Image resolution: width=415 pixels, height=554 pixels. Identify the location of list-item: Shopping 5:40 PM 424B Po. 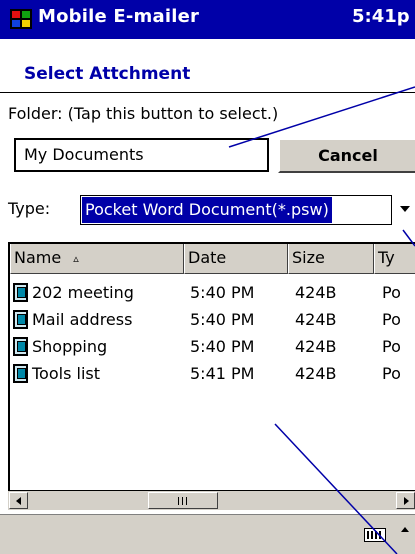
(212, 347).